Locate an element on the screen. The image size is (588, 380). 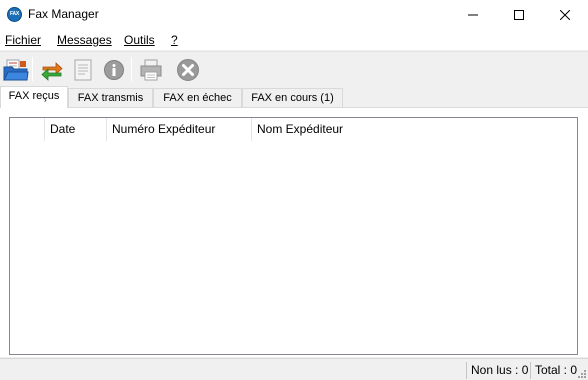
close-icon is located at coordinates (565, 15).